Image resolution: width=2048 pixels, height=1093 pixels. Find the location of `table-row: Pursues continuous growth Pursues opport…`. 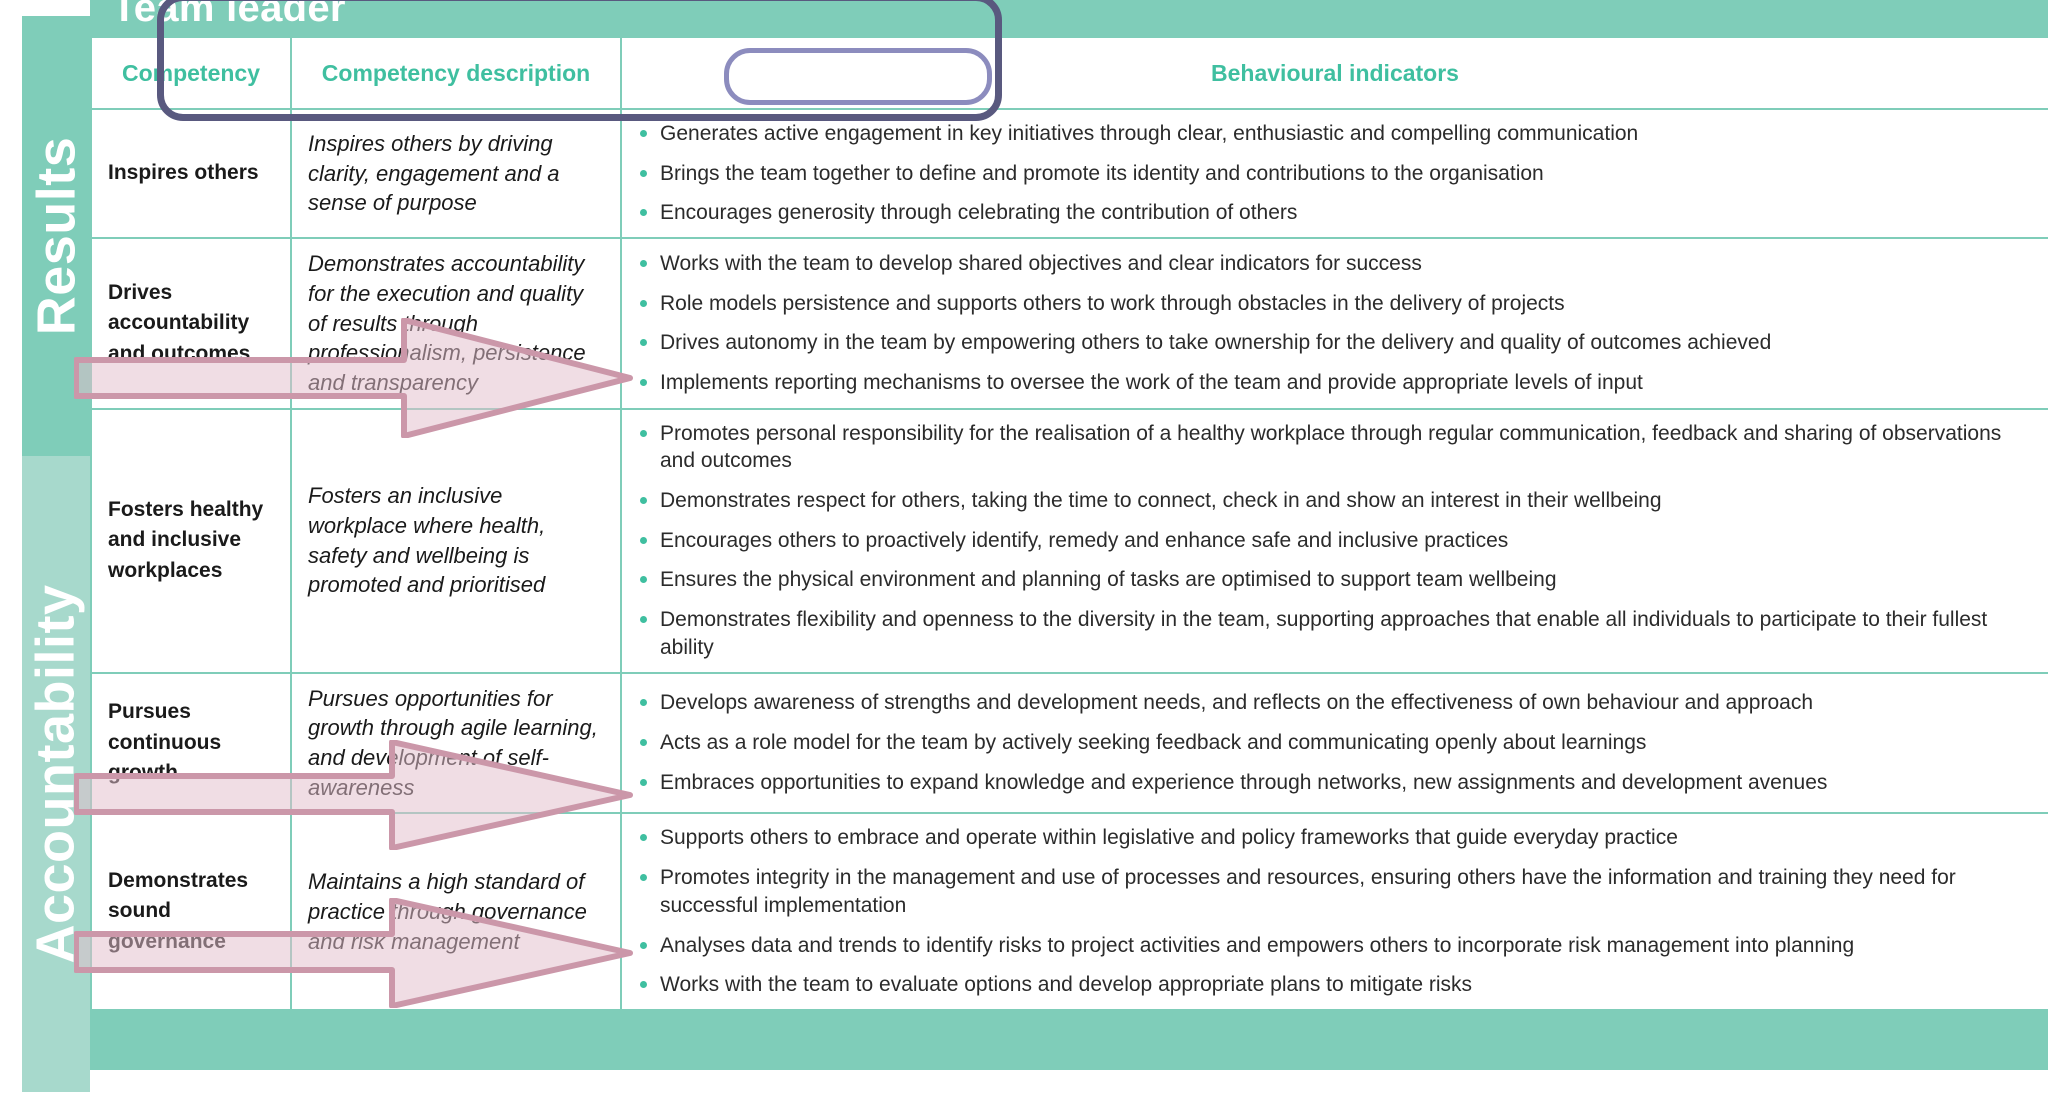

table-row: Pursues continuous growth Pursues opport… is located at coordinates (1069, 743).